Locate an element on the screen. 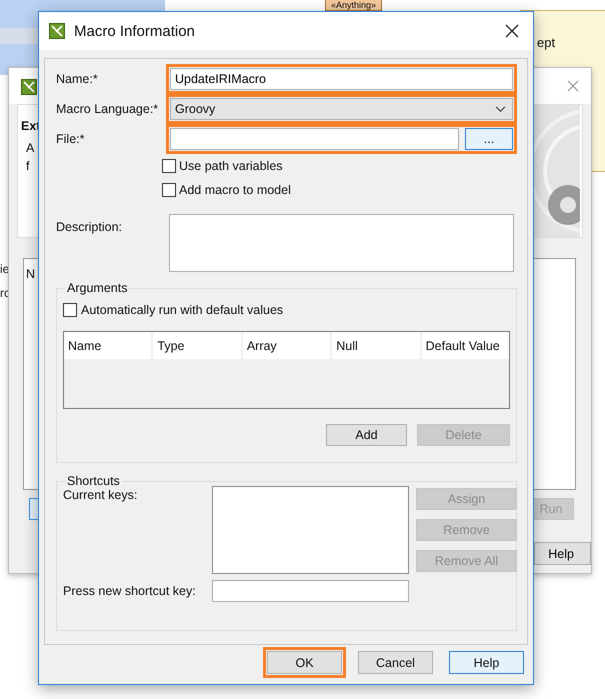 The width and height of the screenshot is (605, 699). checkbox-label: Use path variables is located at coordinates (231, 166).